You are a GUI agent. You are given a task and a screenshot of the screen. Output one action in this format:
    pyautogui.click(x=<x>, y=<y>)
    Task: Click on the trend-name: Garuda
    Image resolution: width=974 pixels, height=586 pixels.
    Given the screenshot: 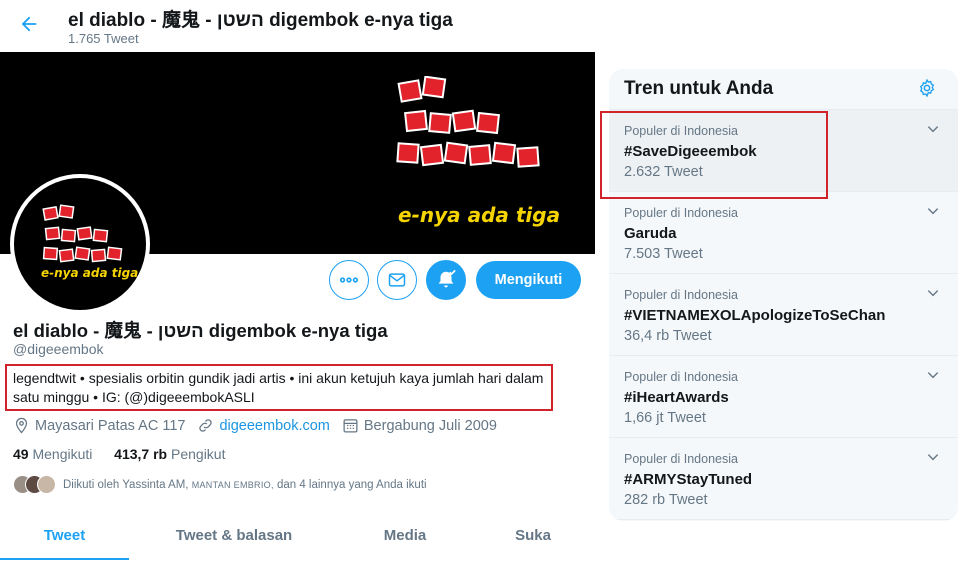 What is the action you would take?
    pyautogui.click(x=650, y=233)
    